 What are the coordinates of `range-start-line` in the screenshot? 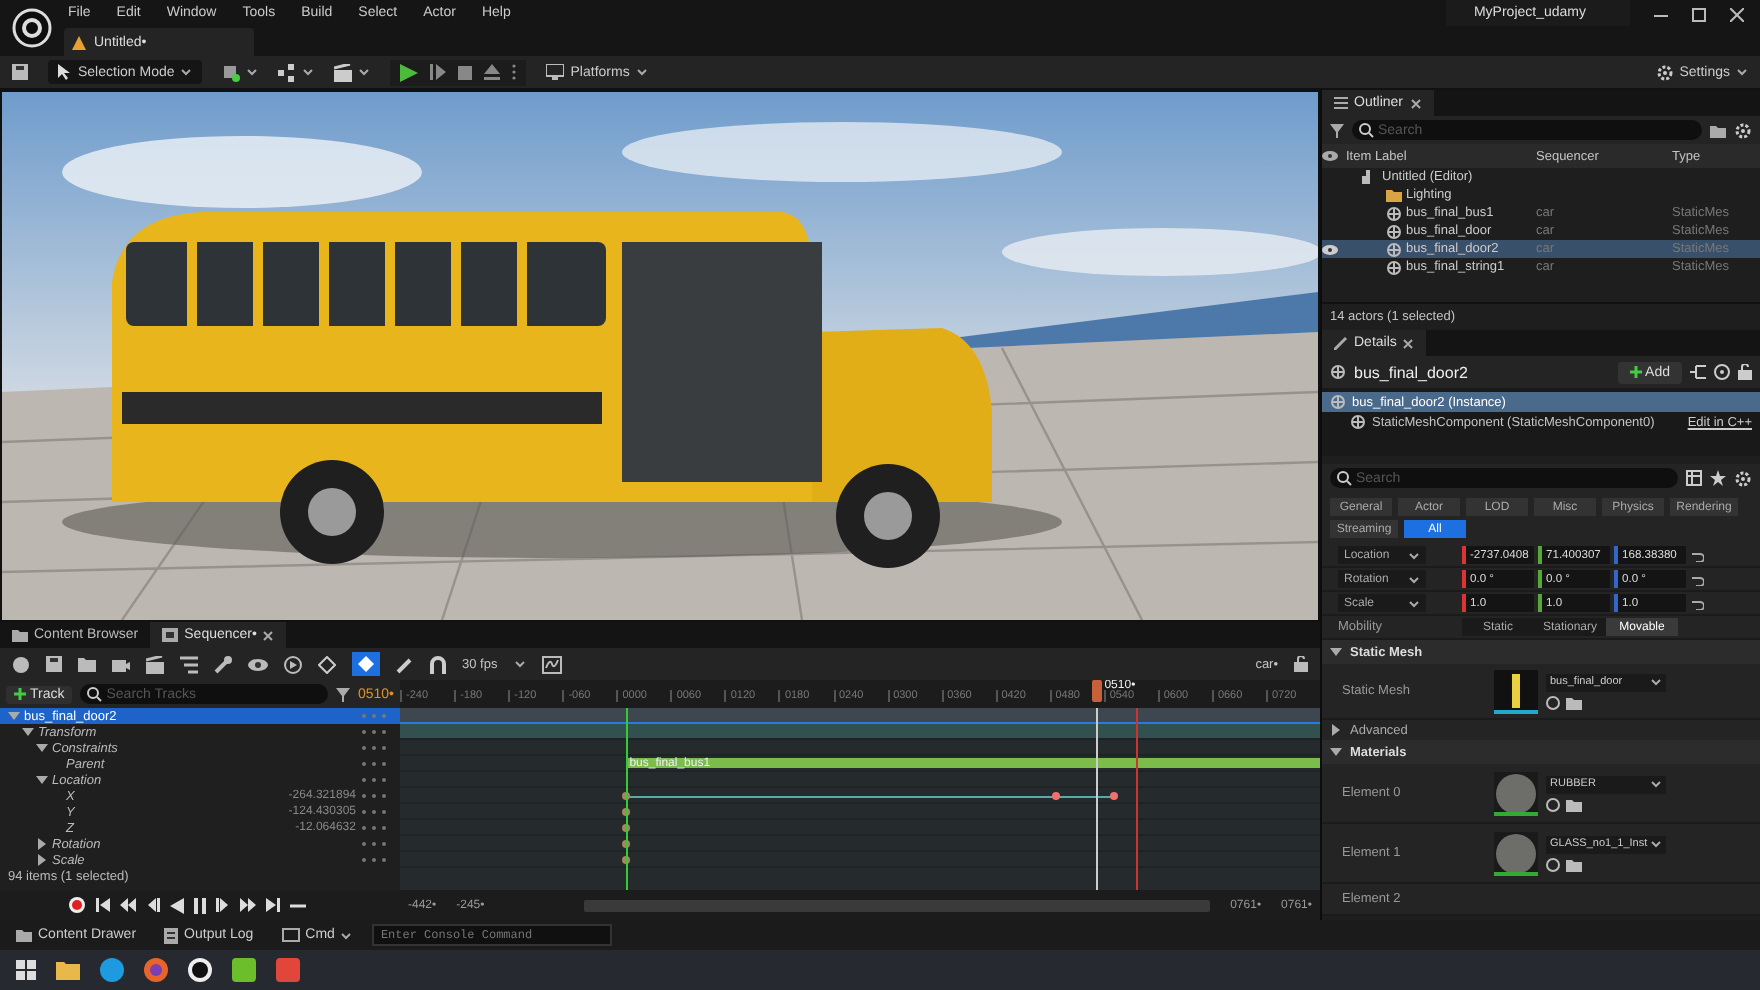 It's located at (626, 799).